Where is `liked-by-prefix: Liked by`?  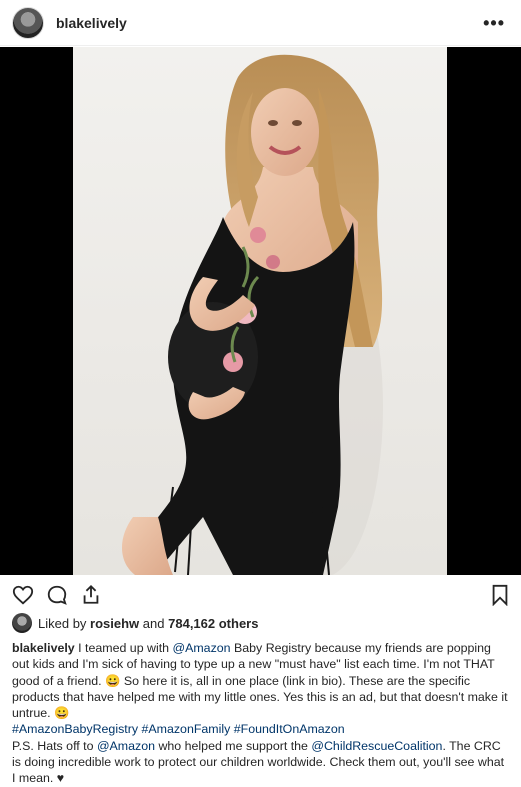
liked-by-prefix: Liked by is located at coordinates (62, 623).